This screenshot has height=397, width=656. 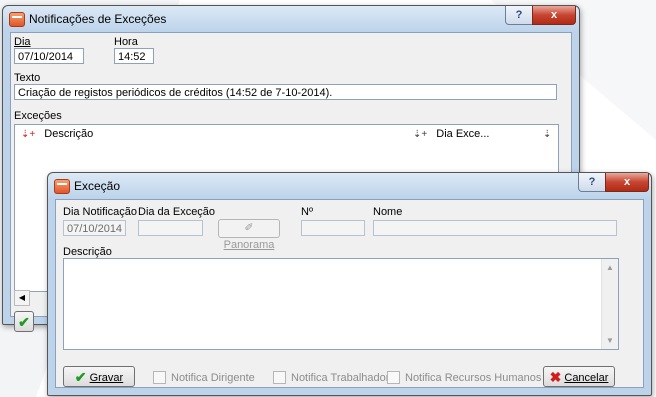 What do you see at coordinates (249, 235) in the screenshot?
I see `panorama-button: ✐ Panorama` at bounding box center [249, 235].